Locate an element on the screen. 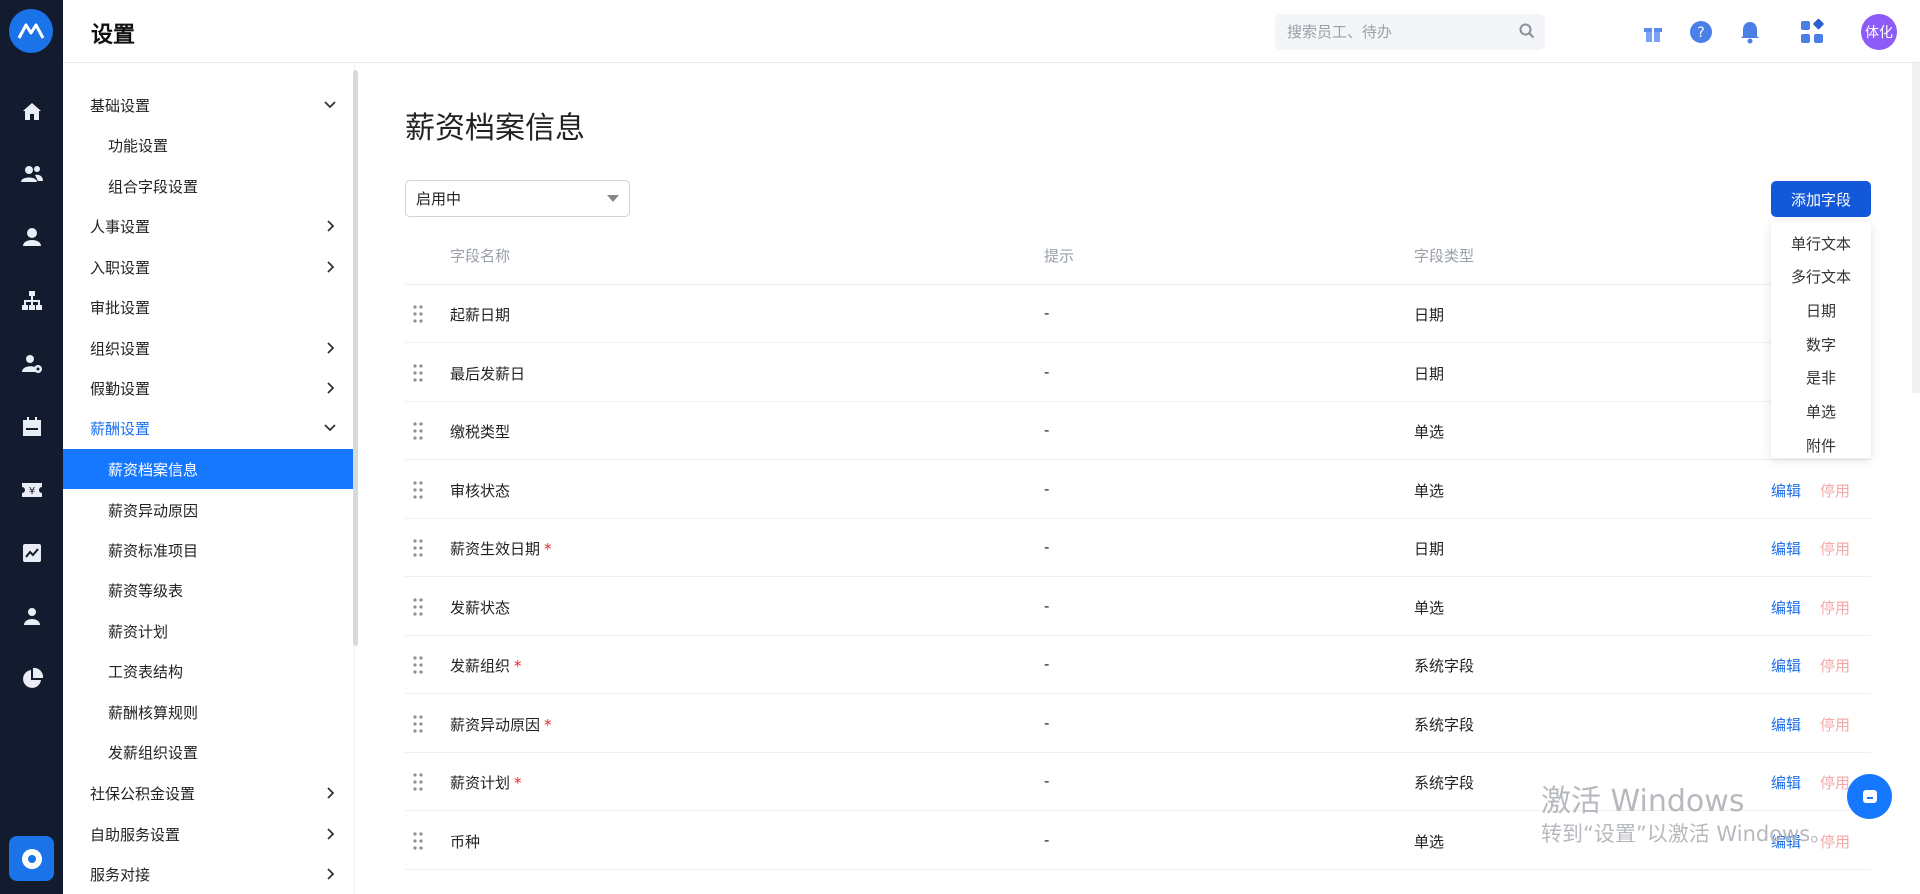 The height and width of the screenshot is (894, 1920). settings-button is located at coordinates (31, 858).